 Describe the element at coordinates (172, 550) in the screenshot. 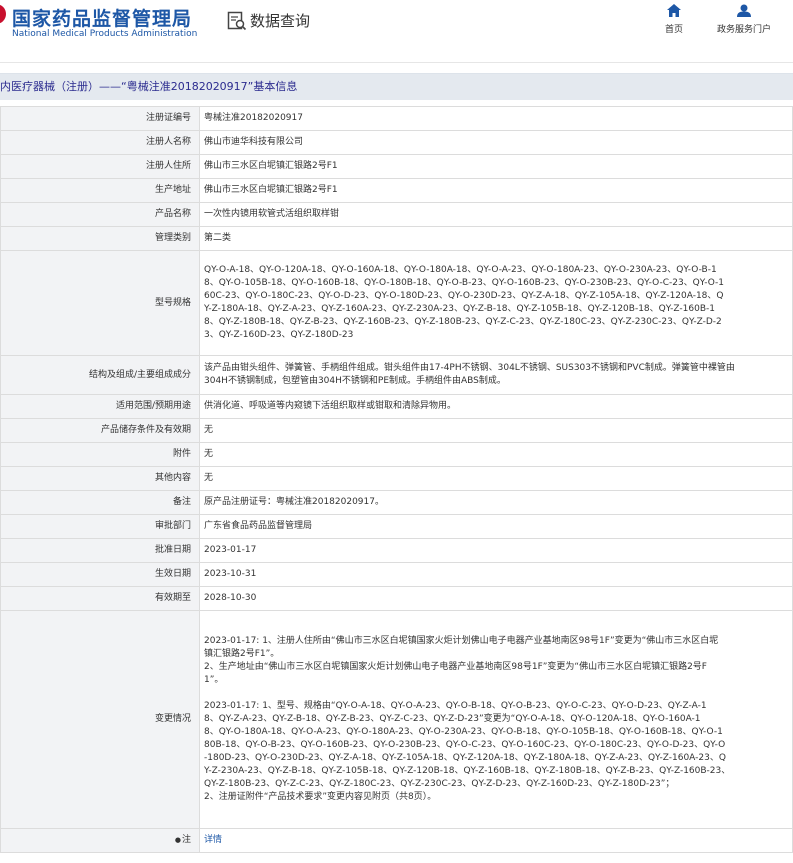

I see `field-label-text: 批准日期` at that location.